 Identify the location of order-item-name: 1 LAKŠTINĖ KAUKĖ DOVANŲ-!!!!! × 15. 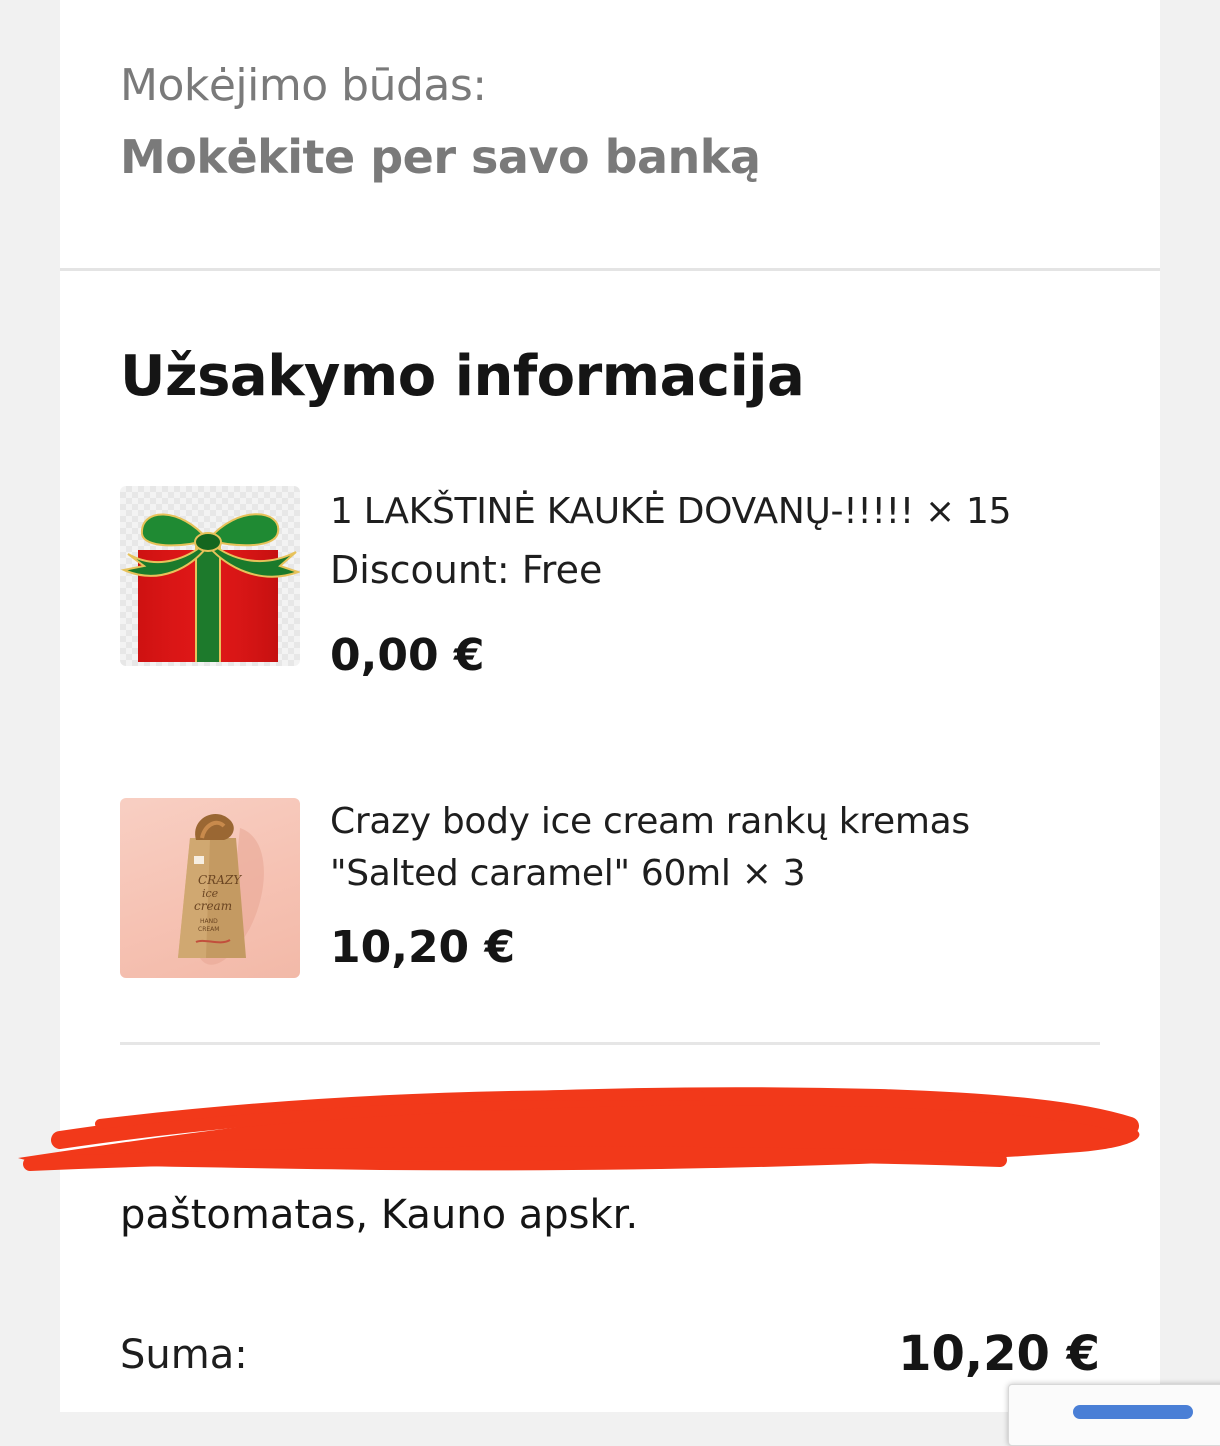
(671, 511).